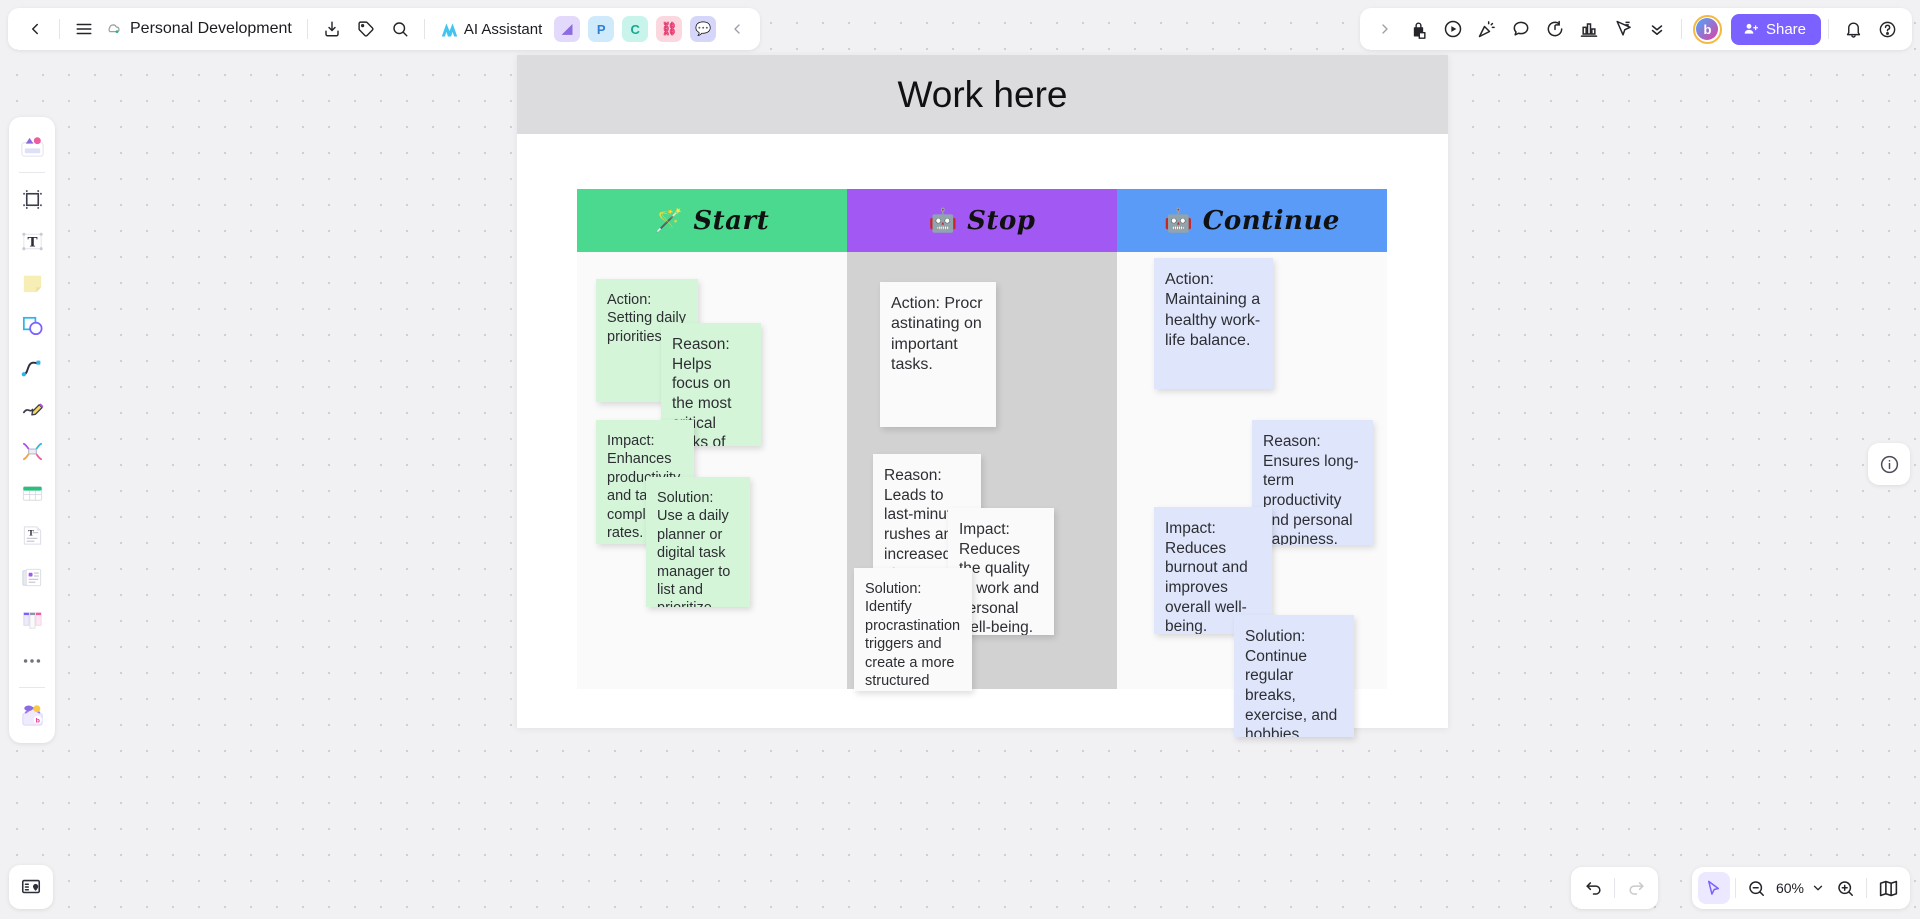  Describe the element at coordinates (1385, 29) in the screenshot. I see `expand-toolbar-button` at that location.